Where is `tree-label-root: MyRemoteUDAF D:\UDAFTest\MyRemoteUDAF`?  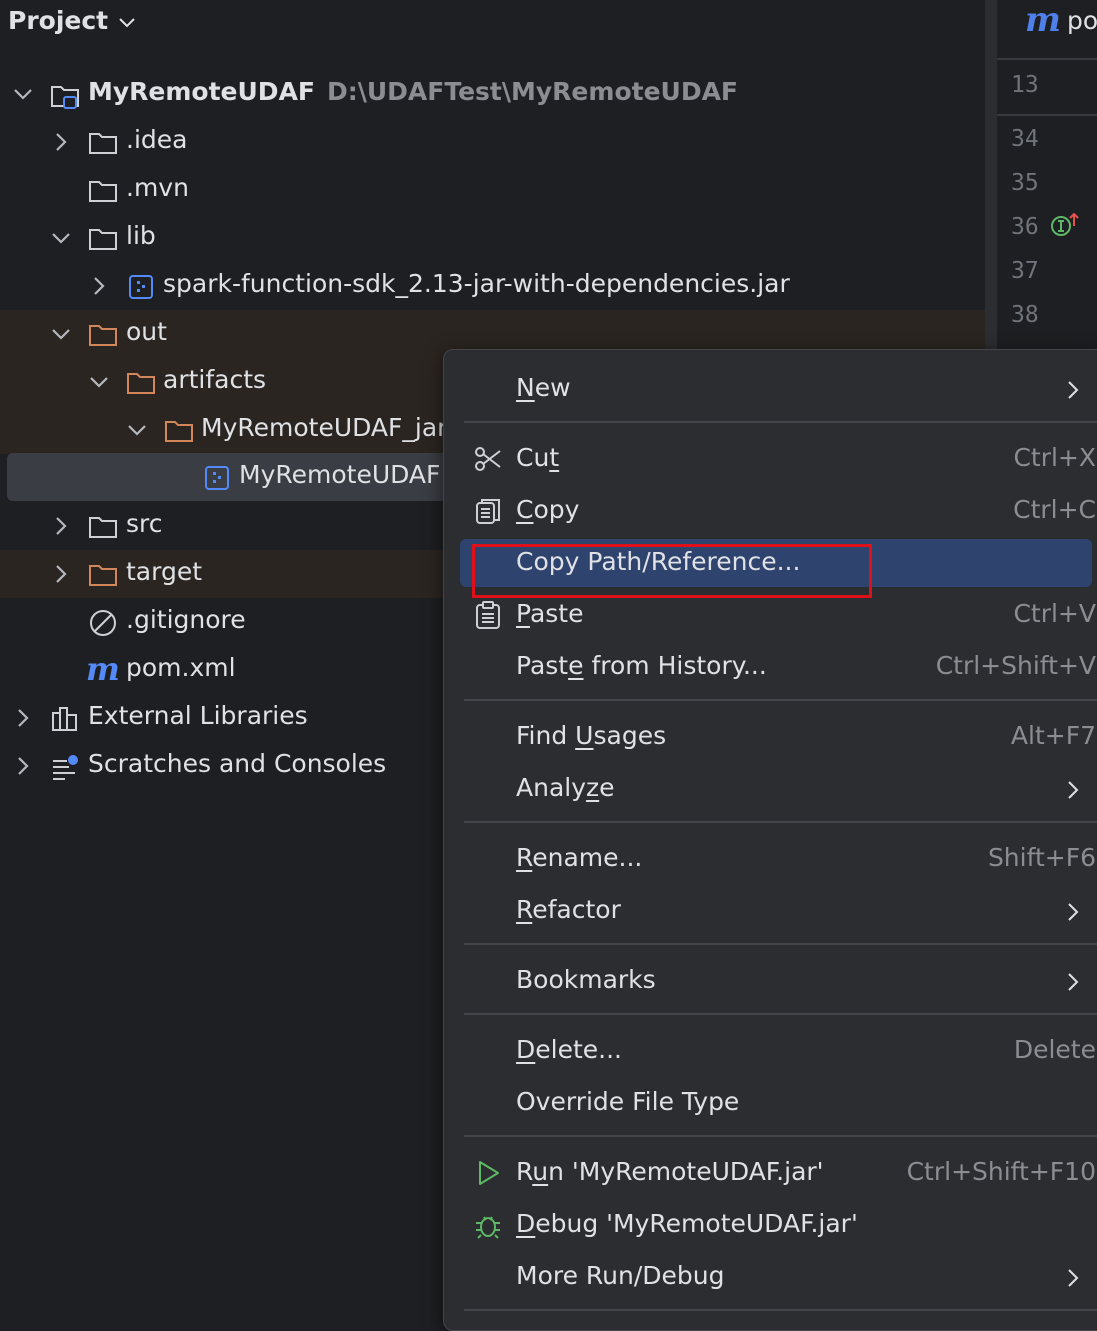 tree-label-root: MyRemoteUDAF D:\UDAFTest\MyRemoteUDAF is located at coordinates (413, 91).